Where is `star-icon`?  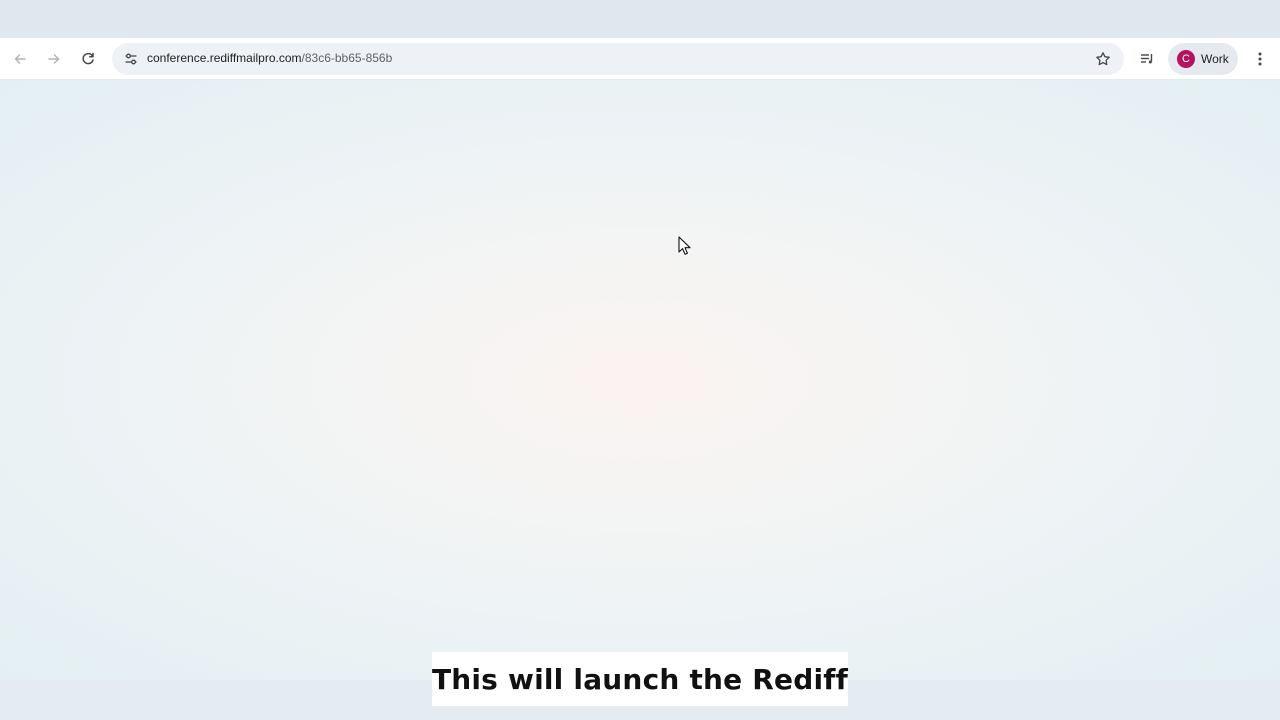
star-icon is located at coordinates (1103, 59).